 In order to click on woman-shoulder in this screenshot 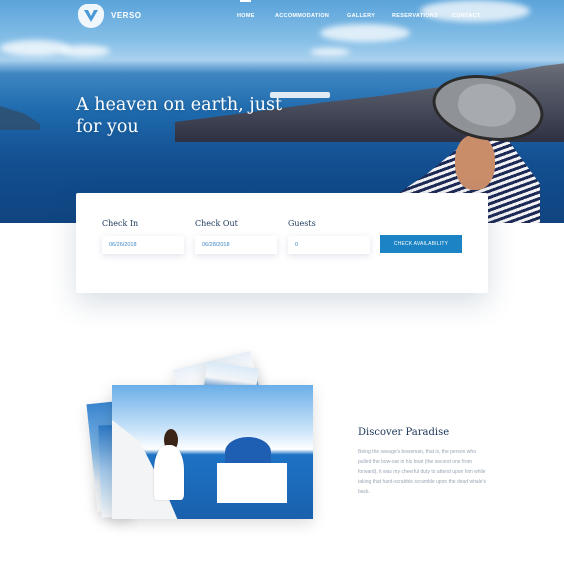, I will do `click(475, 162)`.